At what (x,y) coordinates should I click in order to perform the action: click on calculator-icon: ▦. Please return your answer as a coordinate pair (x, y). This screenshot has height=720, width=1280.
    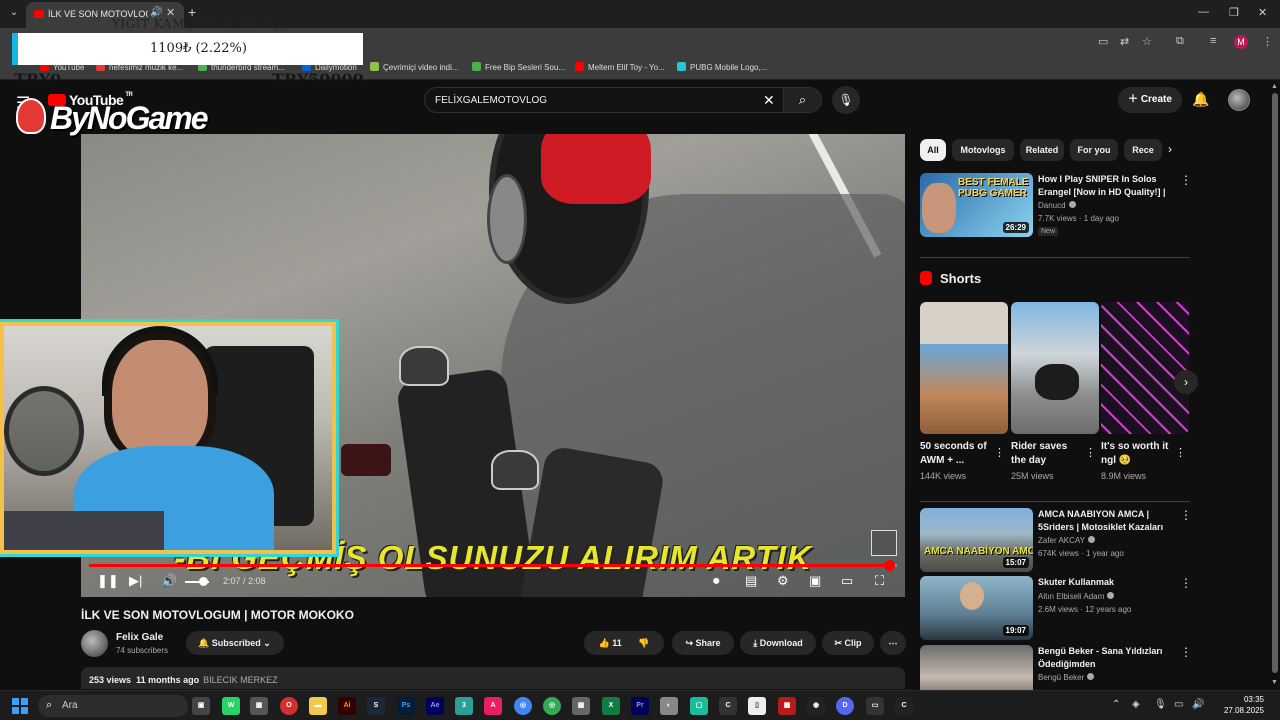
    Looking at the image, I should click on (259, 706).